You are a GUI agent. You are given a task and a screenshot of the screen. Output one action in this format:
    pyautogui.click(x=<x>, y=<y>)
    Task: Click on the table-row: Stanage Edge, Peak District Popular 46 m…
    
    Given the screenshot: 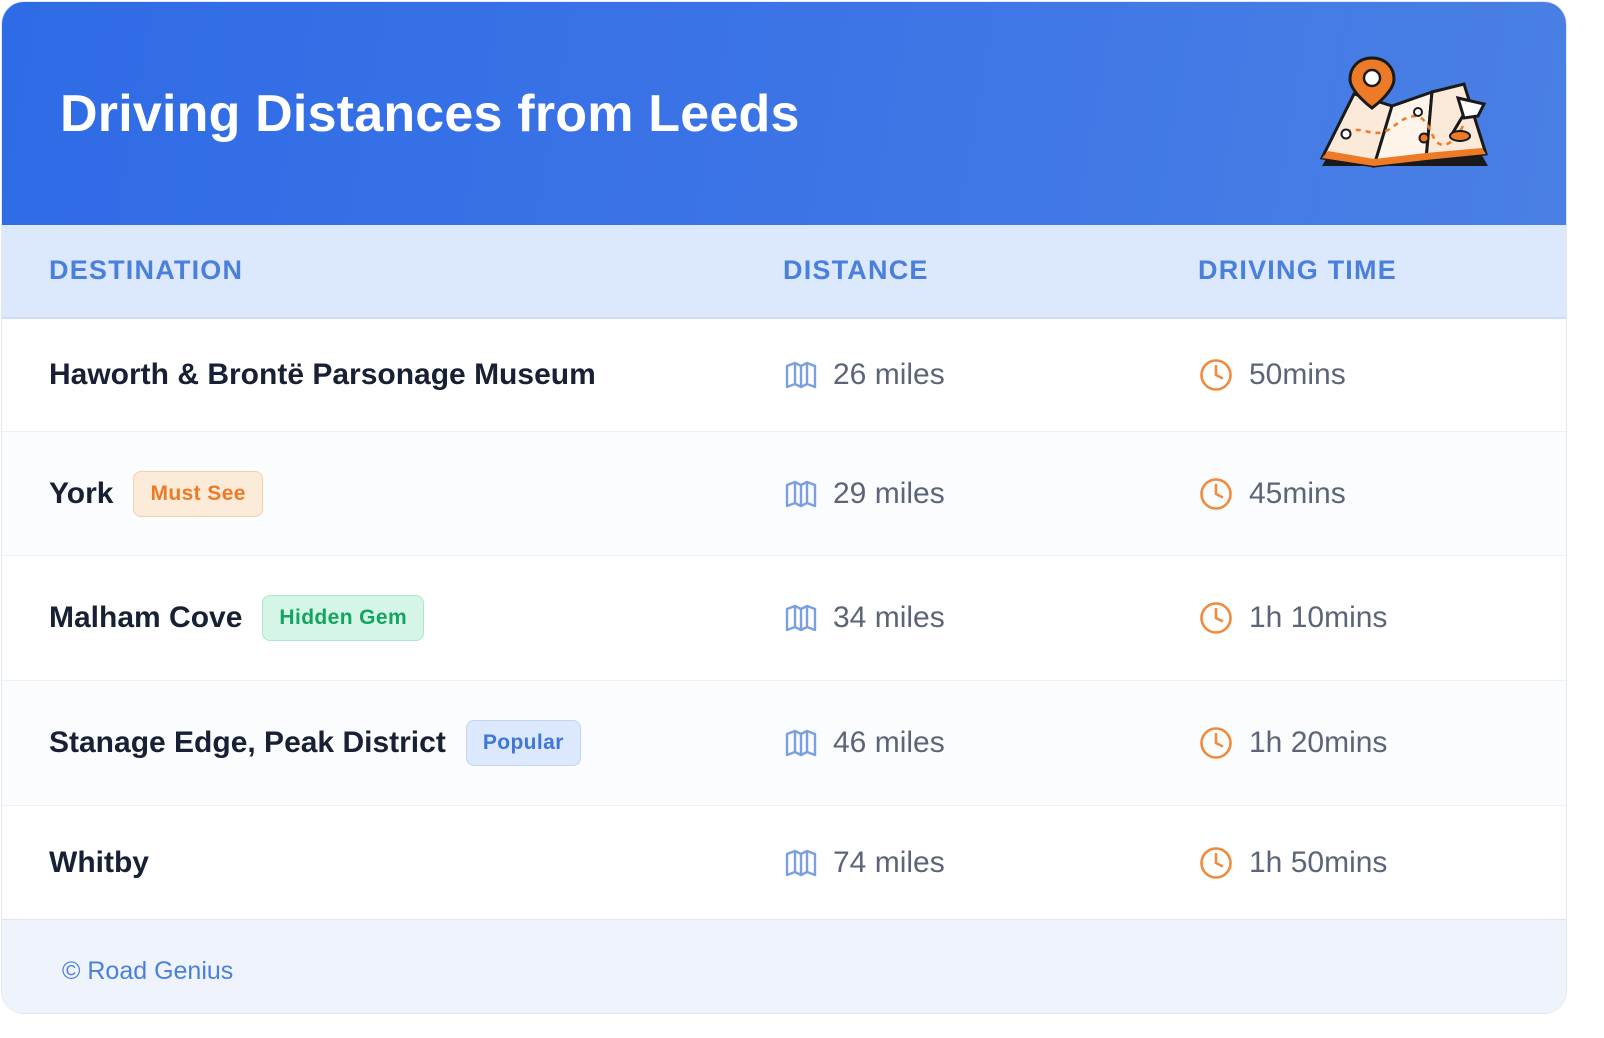 What is the action you would take?
    pyautogui.click(x=784, y=743)
    